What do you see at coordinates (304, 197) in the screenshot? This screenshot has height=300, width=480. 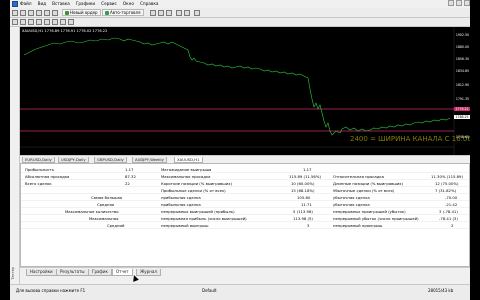 I see `report-value: 105.60` at bounding box center [304, 197].